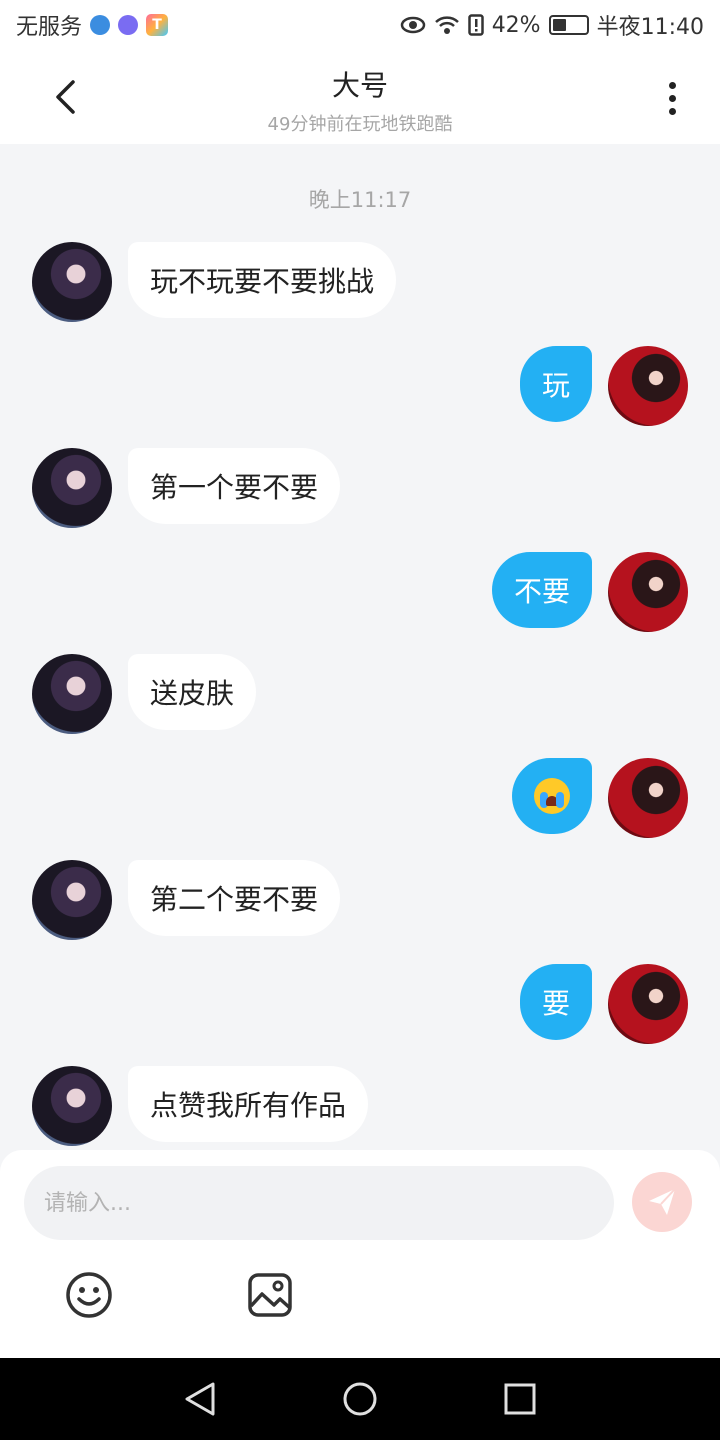  I want to click on nav-back-button, so click(200, 1399).